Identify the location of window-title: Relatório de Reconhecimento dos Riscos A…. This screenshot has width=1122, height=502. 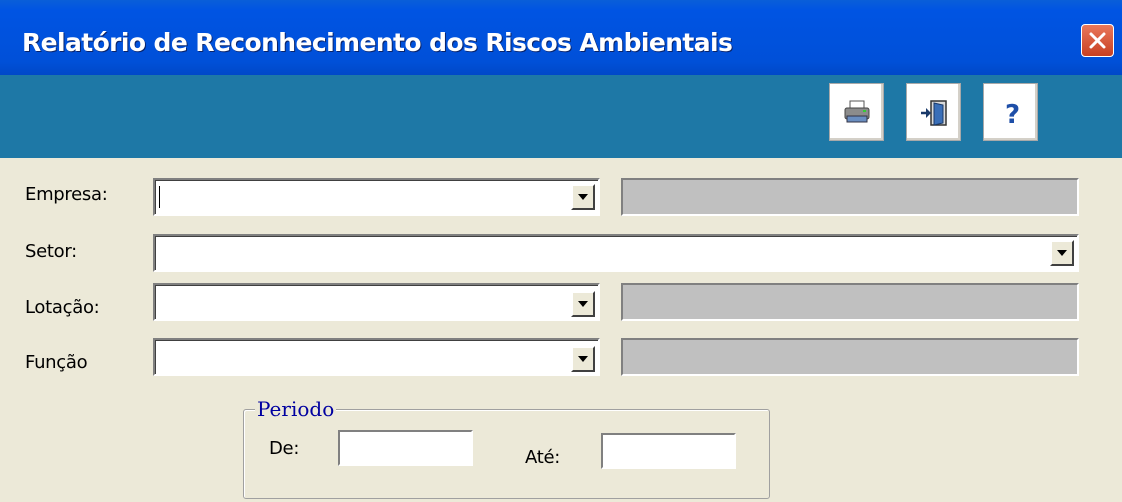
(377, 42).